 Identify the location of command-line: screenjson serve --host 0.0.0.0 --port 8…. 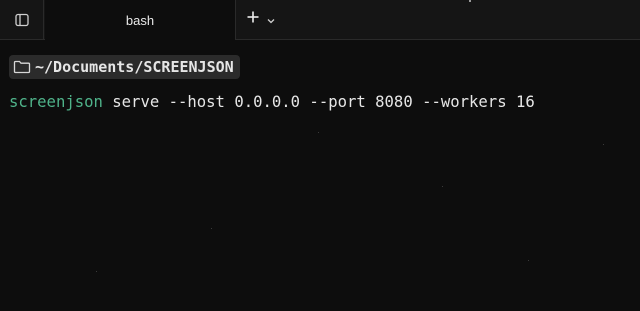
(272, 102).